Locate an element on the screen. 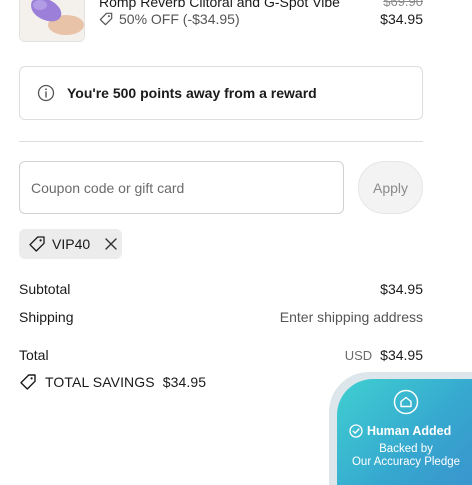 Image resolution: width=472 pixels, height=485 pixels. subtotal-row: Subtotal $34.95 is located at coordinates (221, 289).